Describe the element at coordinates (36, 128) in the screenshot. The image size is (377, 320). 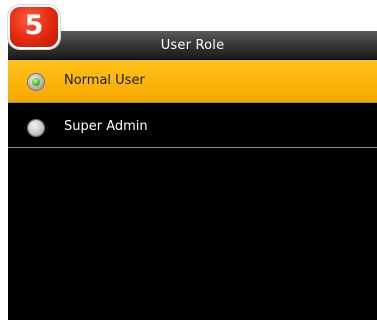
I see `radio-unselected-icon` at that location.